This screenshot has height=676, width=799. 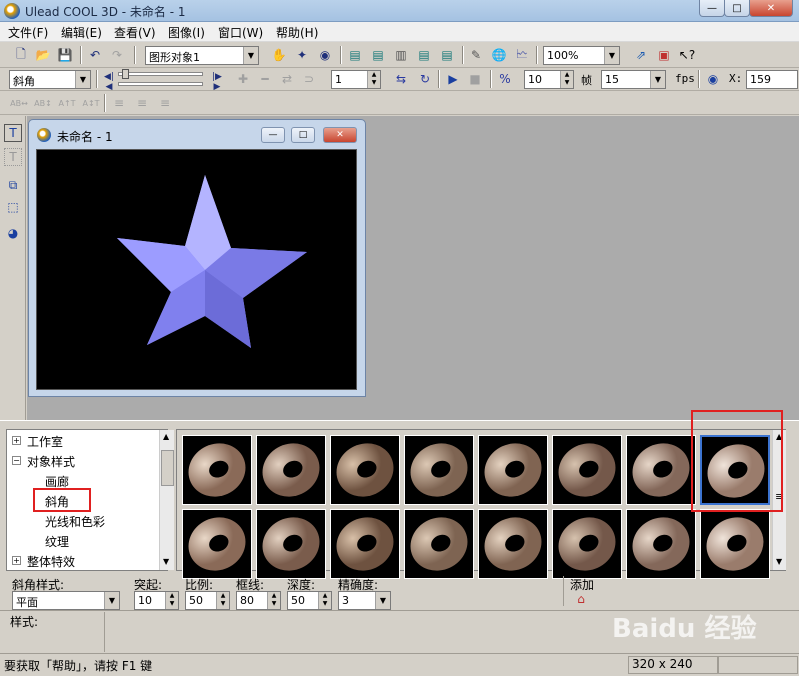 What do you see at coordinates (713, 79) in the screenshot?
I see `position-icon: ◉` at bounding box center [713, 79].